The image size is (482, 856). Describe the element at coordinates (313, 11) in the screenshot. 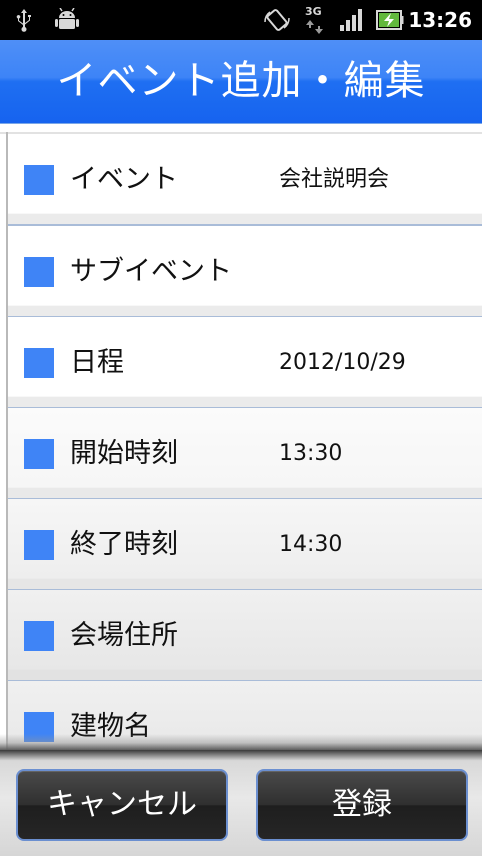

I see `network-type-label: 3G` at that location.